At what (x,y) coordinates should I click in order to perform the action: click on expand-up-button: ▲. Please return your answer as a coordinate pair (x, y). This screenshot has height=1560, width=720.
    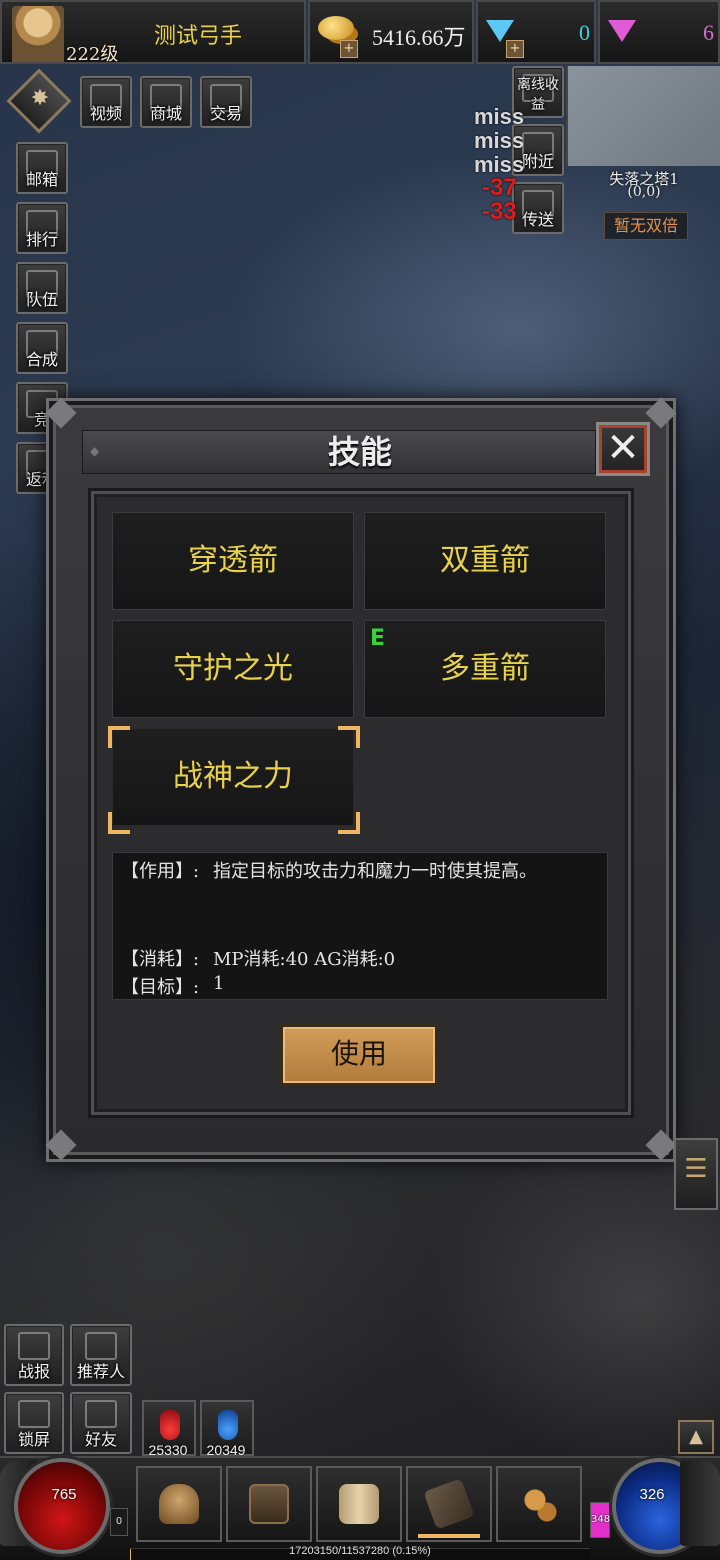
    Looking at the image, I should click on (696, 1437).